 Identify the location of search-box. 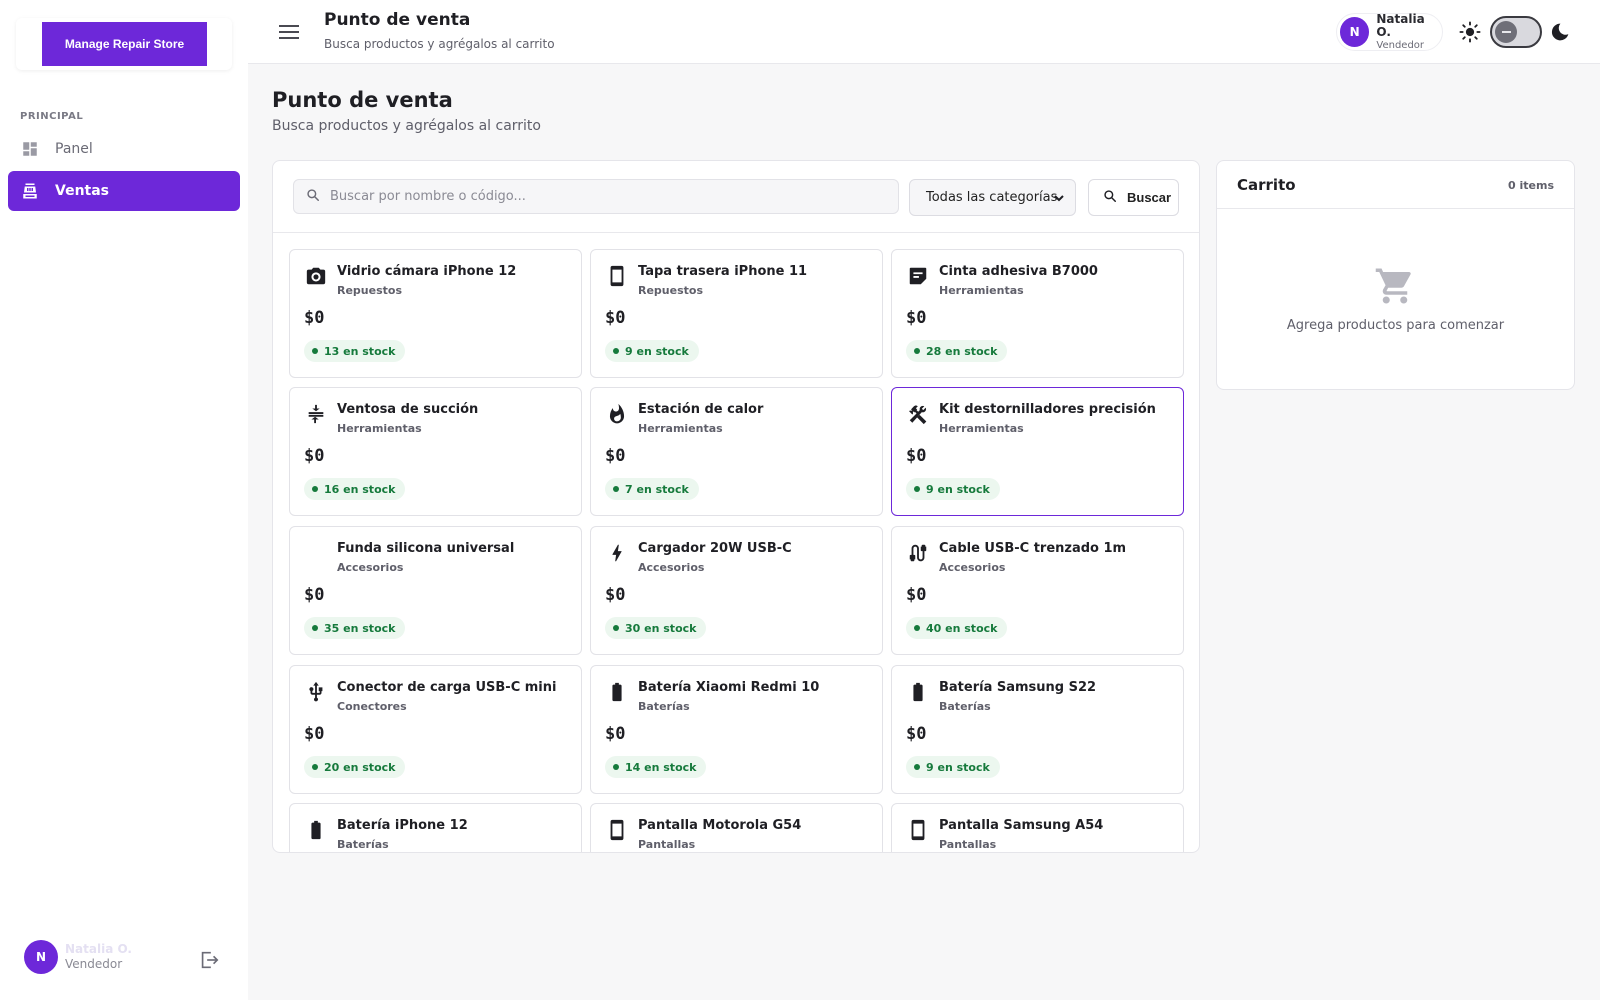
(596, 196).